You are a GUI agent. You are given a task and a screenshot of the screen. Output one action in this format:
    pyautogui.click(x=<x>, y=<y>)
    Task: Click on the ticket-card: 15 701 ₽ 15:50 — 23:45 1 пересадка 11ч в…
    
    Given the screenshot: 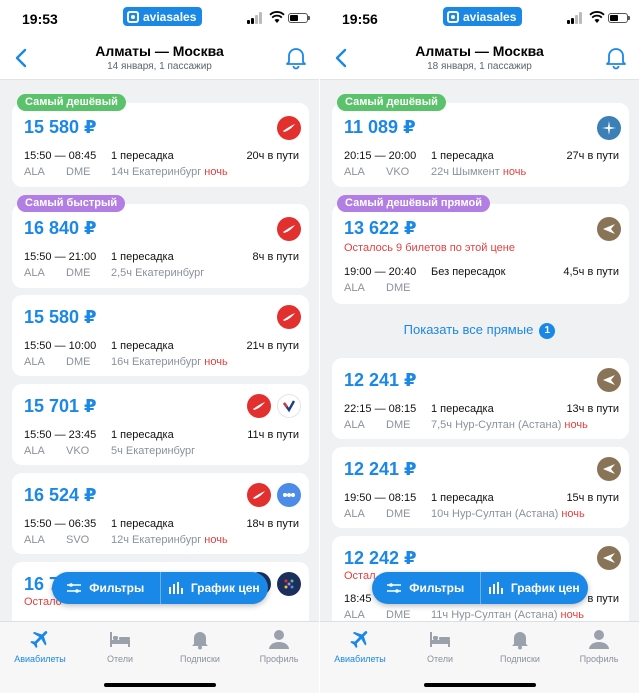 What is the action you would take?
    pyautogui.click(x=160, y=424)
    